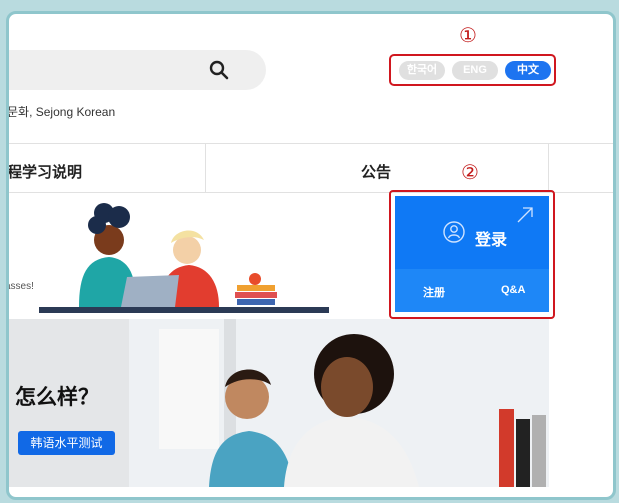 Image resolution: width=619 pixels, height=503 pixels. I want to click on language-switcher: 한국어 ENG 中文, so click(472, 70).